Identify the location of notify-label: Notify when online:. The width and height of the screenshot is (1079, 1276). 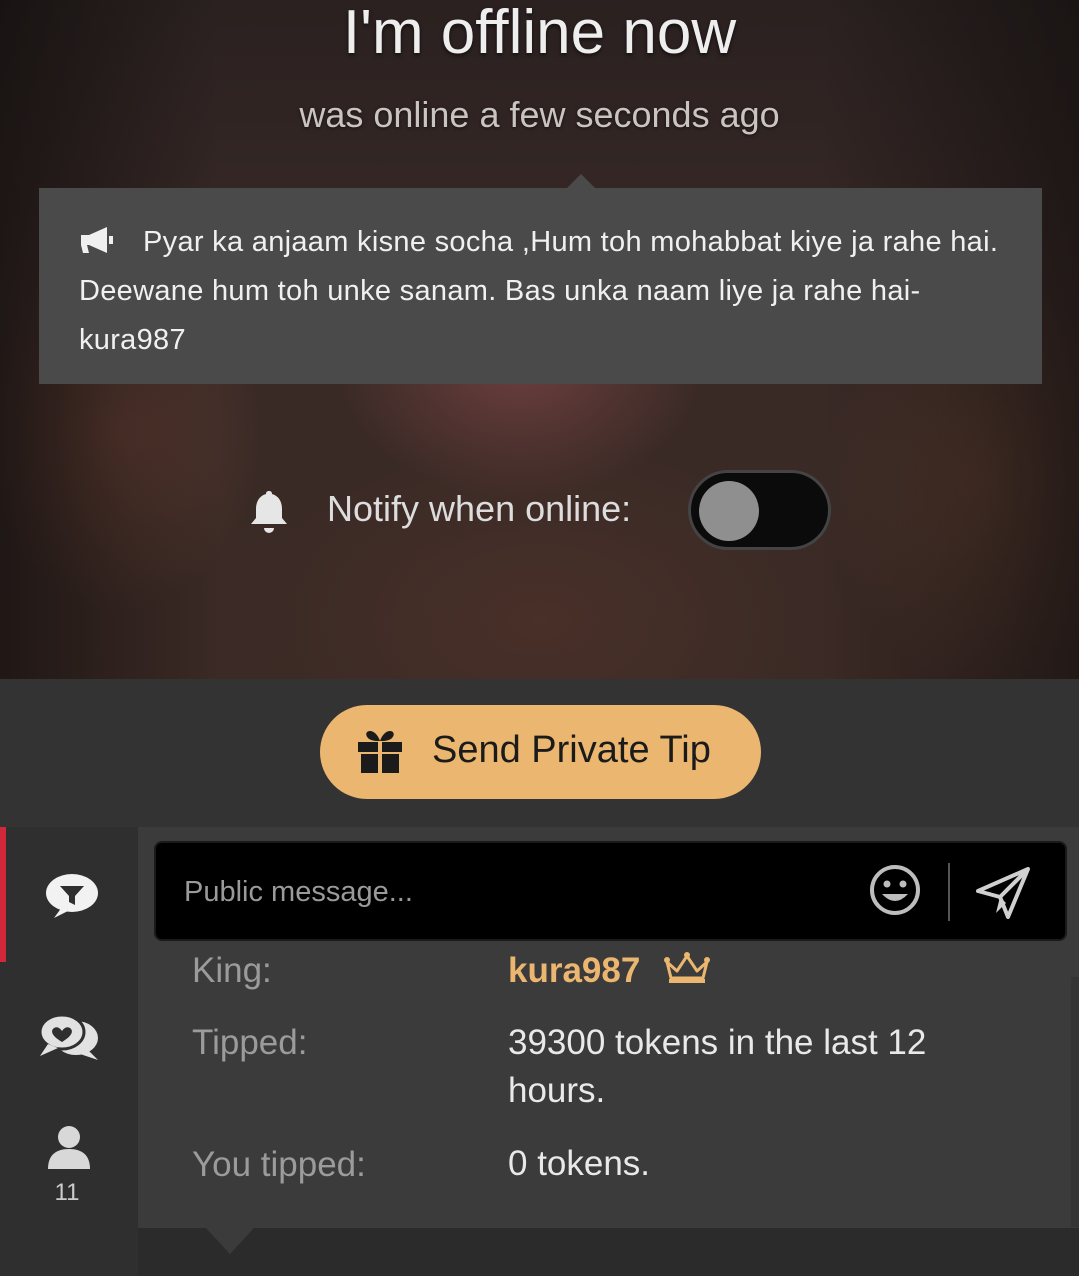
(479, 508).